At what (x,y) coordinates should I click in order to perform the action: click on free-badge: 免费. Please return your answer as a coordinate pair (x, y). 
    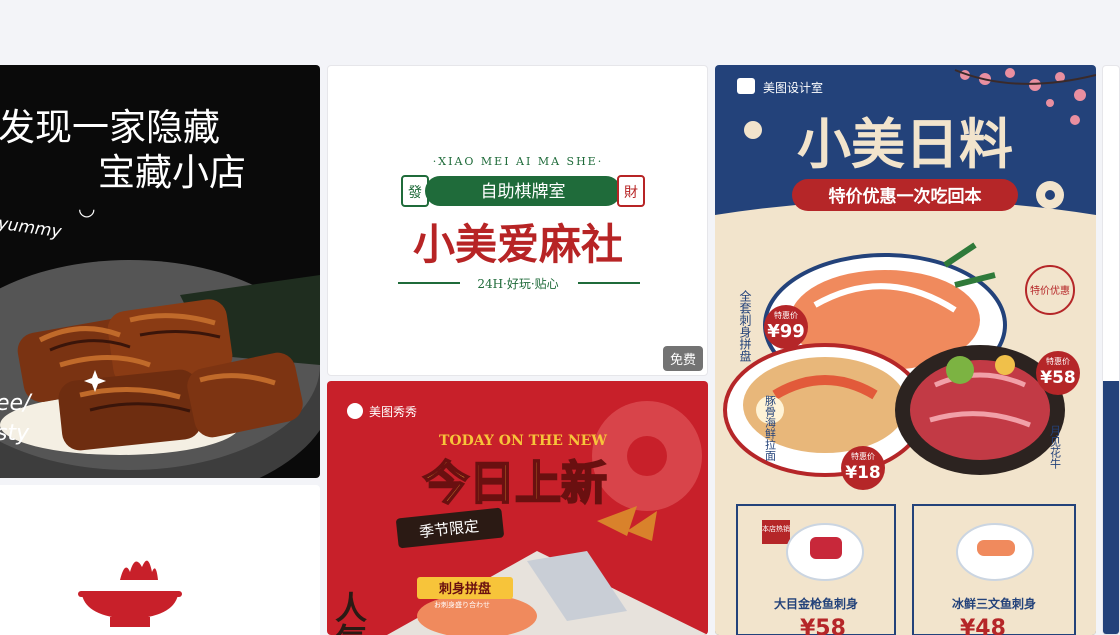
    Looking at the image, I should click on (682, 358).